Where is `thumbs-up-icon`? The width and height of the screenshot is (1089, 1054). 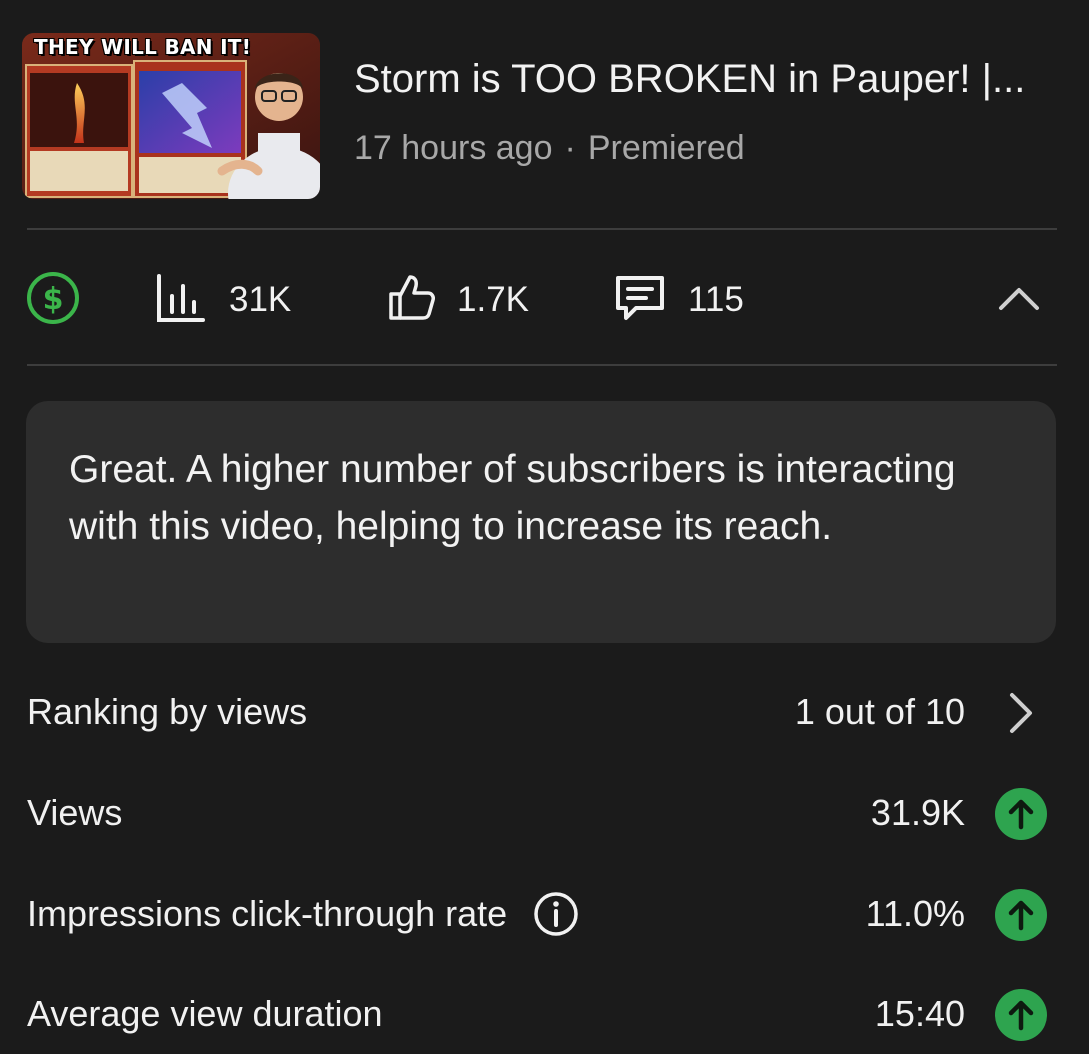
thumbs-up-icon is located at coordinates (411, 300).